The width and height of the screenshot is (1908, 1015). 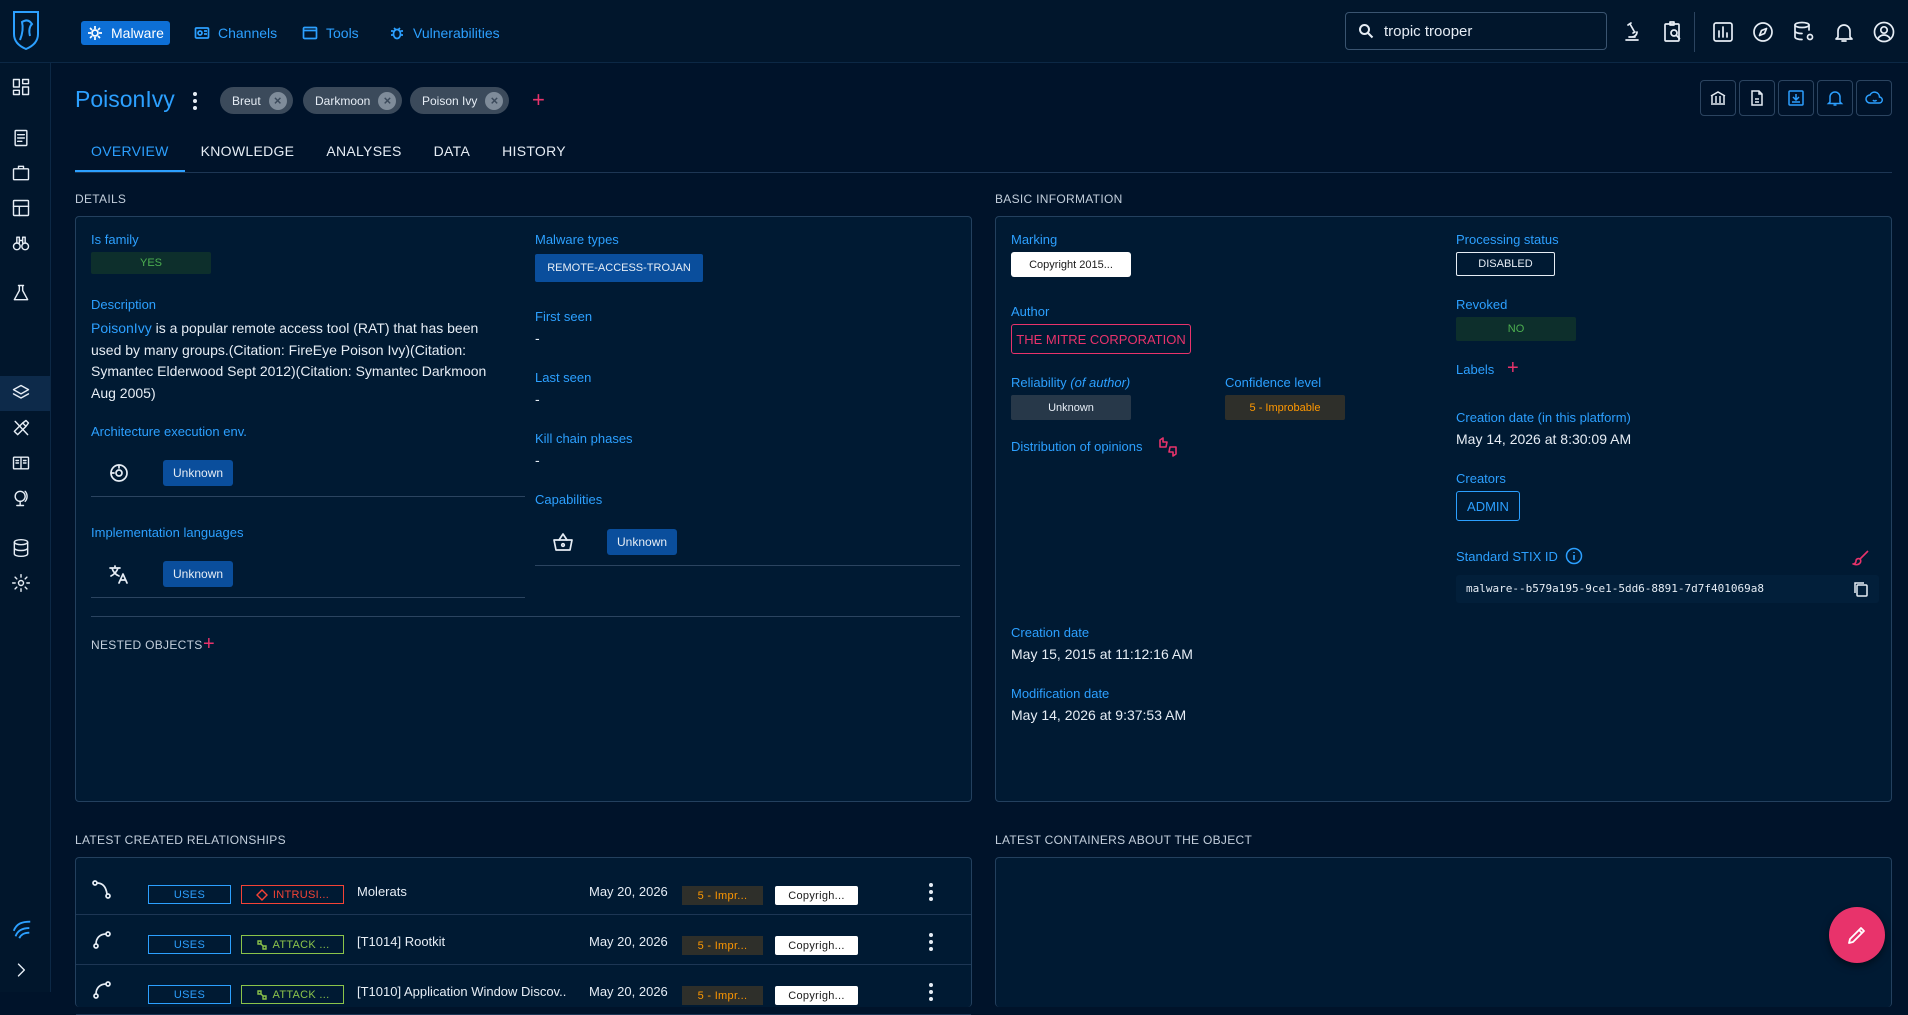 I want to click on alias-chip-label: Darkmoon, so click(x=343, y=100).